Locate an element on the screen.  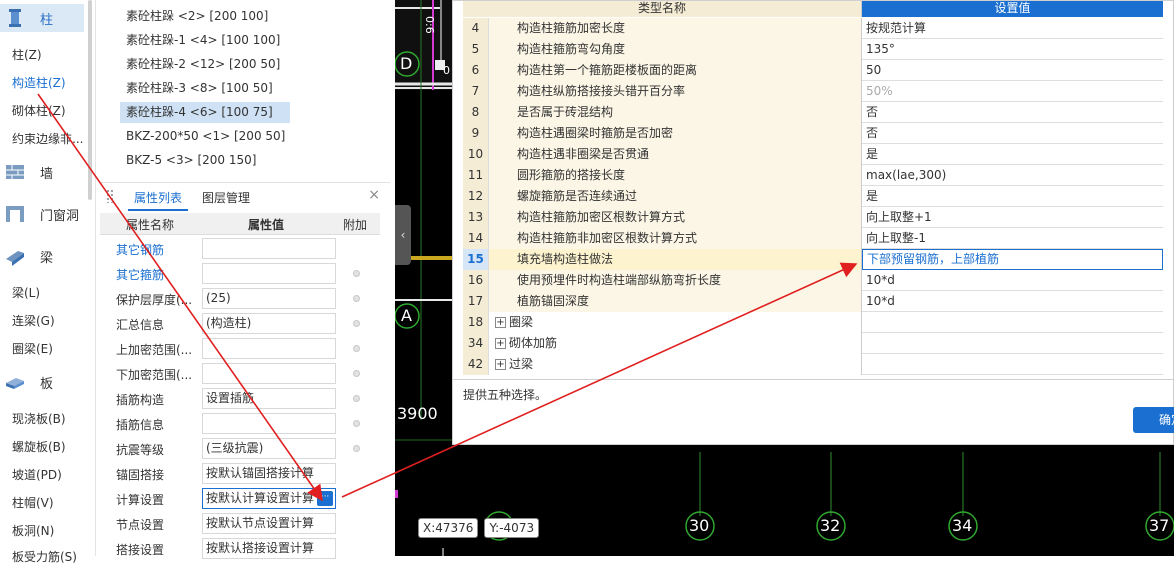
coord-x: X:47376 is located at coordinates (448, 528).